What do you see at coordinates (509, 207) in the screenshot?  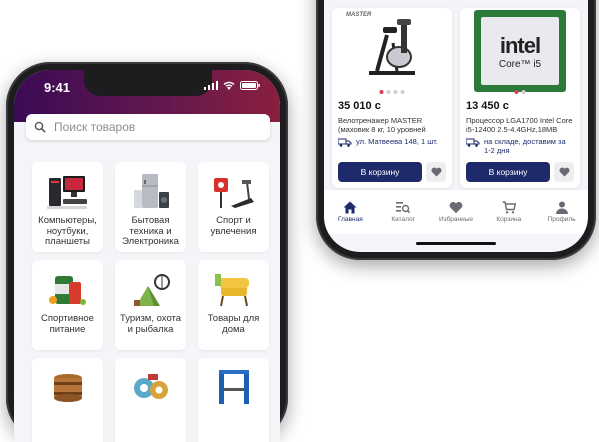 I see `cart-icon` at bounding box center [509, 207].